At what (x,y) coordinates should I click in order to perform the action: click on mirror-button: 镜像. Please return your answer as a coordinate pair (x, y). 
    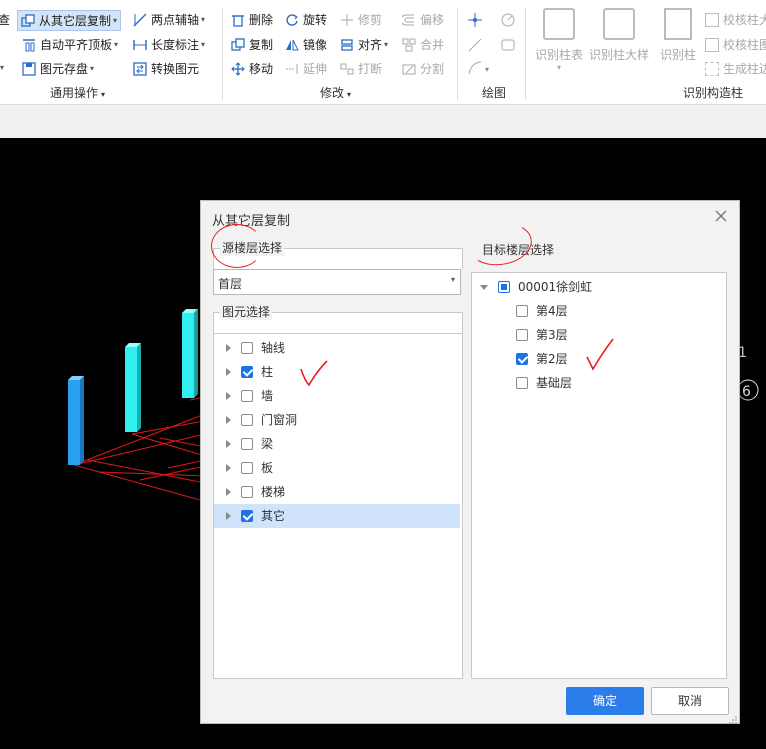
    Looking at the image, I should click on (306, 45).